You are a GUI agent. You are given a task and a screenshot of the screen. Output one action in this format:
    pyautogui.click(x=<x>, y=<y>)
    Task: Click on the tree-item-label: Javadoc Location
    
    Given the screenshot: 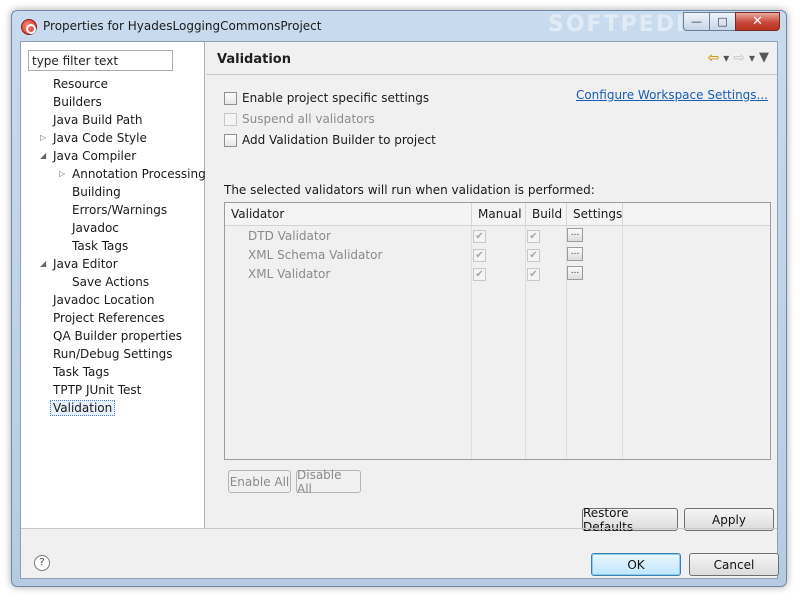 What is the action you would take?
    pyautogui.click(x=104, y=300)
    